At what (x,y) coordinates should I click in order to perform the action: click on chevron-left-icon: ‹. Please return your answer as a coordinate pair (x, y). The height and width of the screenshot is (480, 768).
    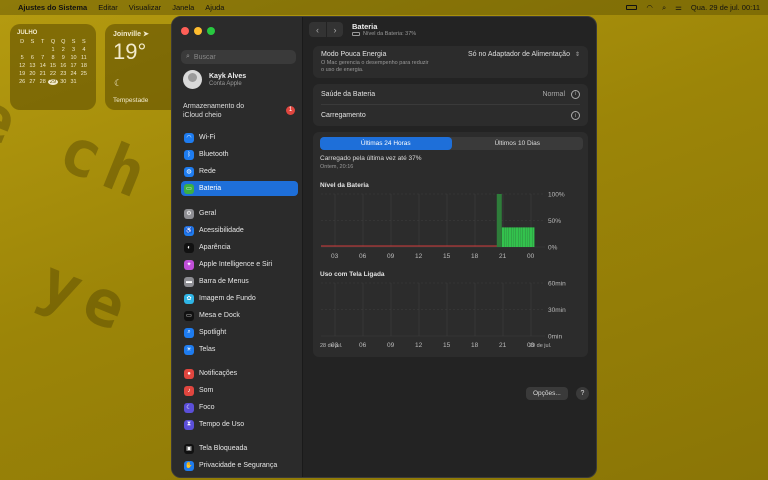
    Looking at the image, I should click on (317, 29).